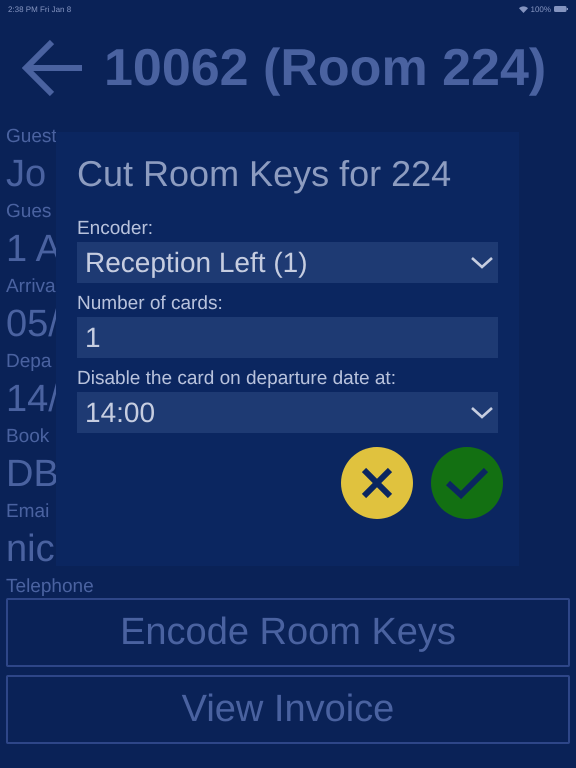 Image resolution: width=576 pixels, height=768 pixels. What do you see at coordinates (32, 324) in the screenshot?
I see `field-value: 05/` at bounding box center [32, 324].